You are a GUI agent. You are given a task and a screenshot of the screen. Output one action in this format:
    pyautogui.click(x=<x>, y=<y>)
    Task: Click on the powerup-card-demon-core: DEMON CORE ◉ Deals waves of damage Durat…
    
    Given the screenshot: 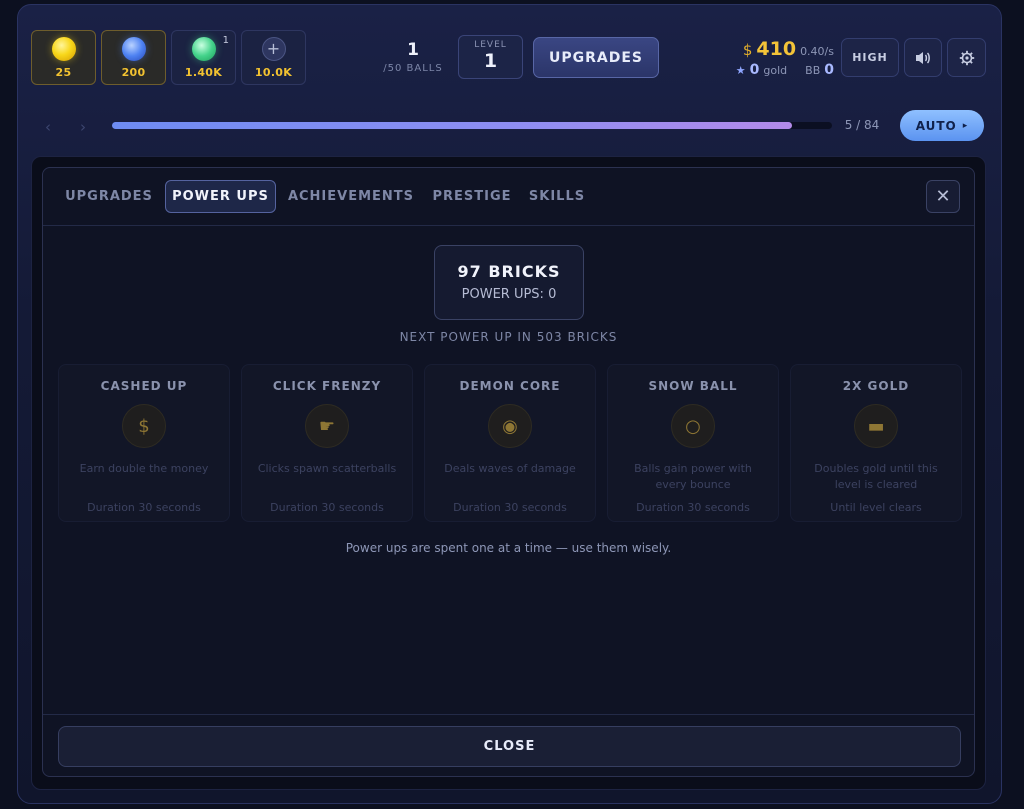 What is the action you would take?
    pyautogui.click(x=510, y=443)
    